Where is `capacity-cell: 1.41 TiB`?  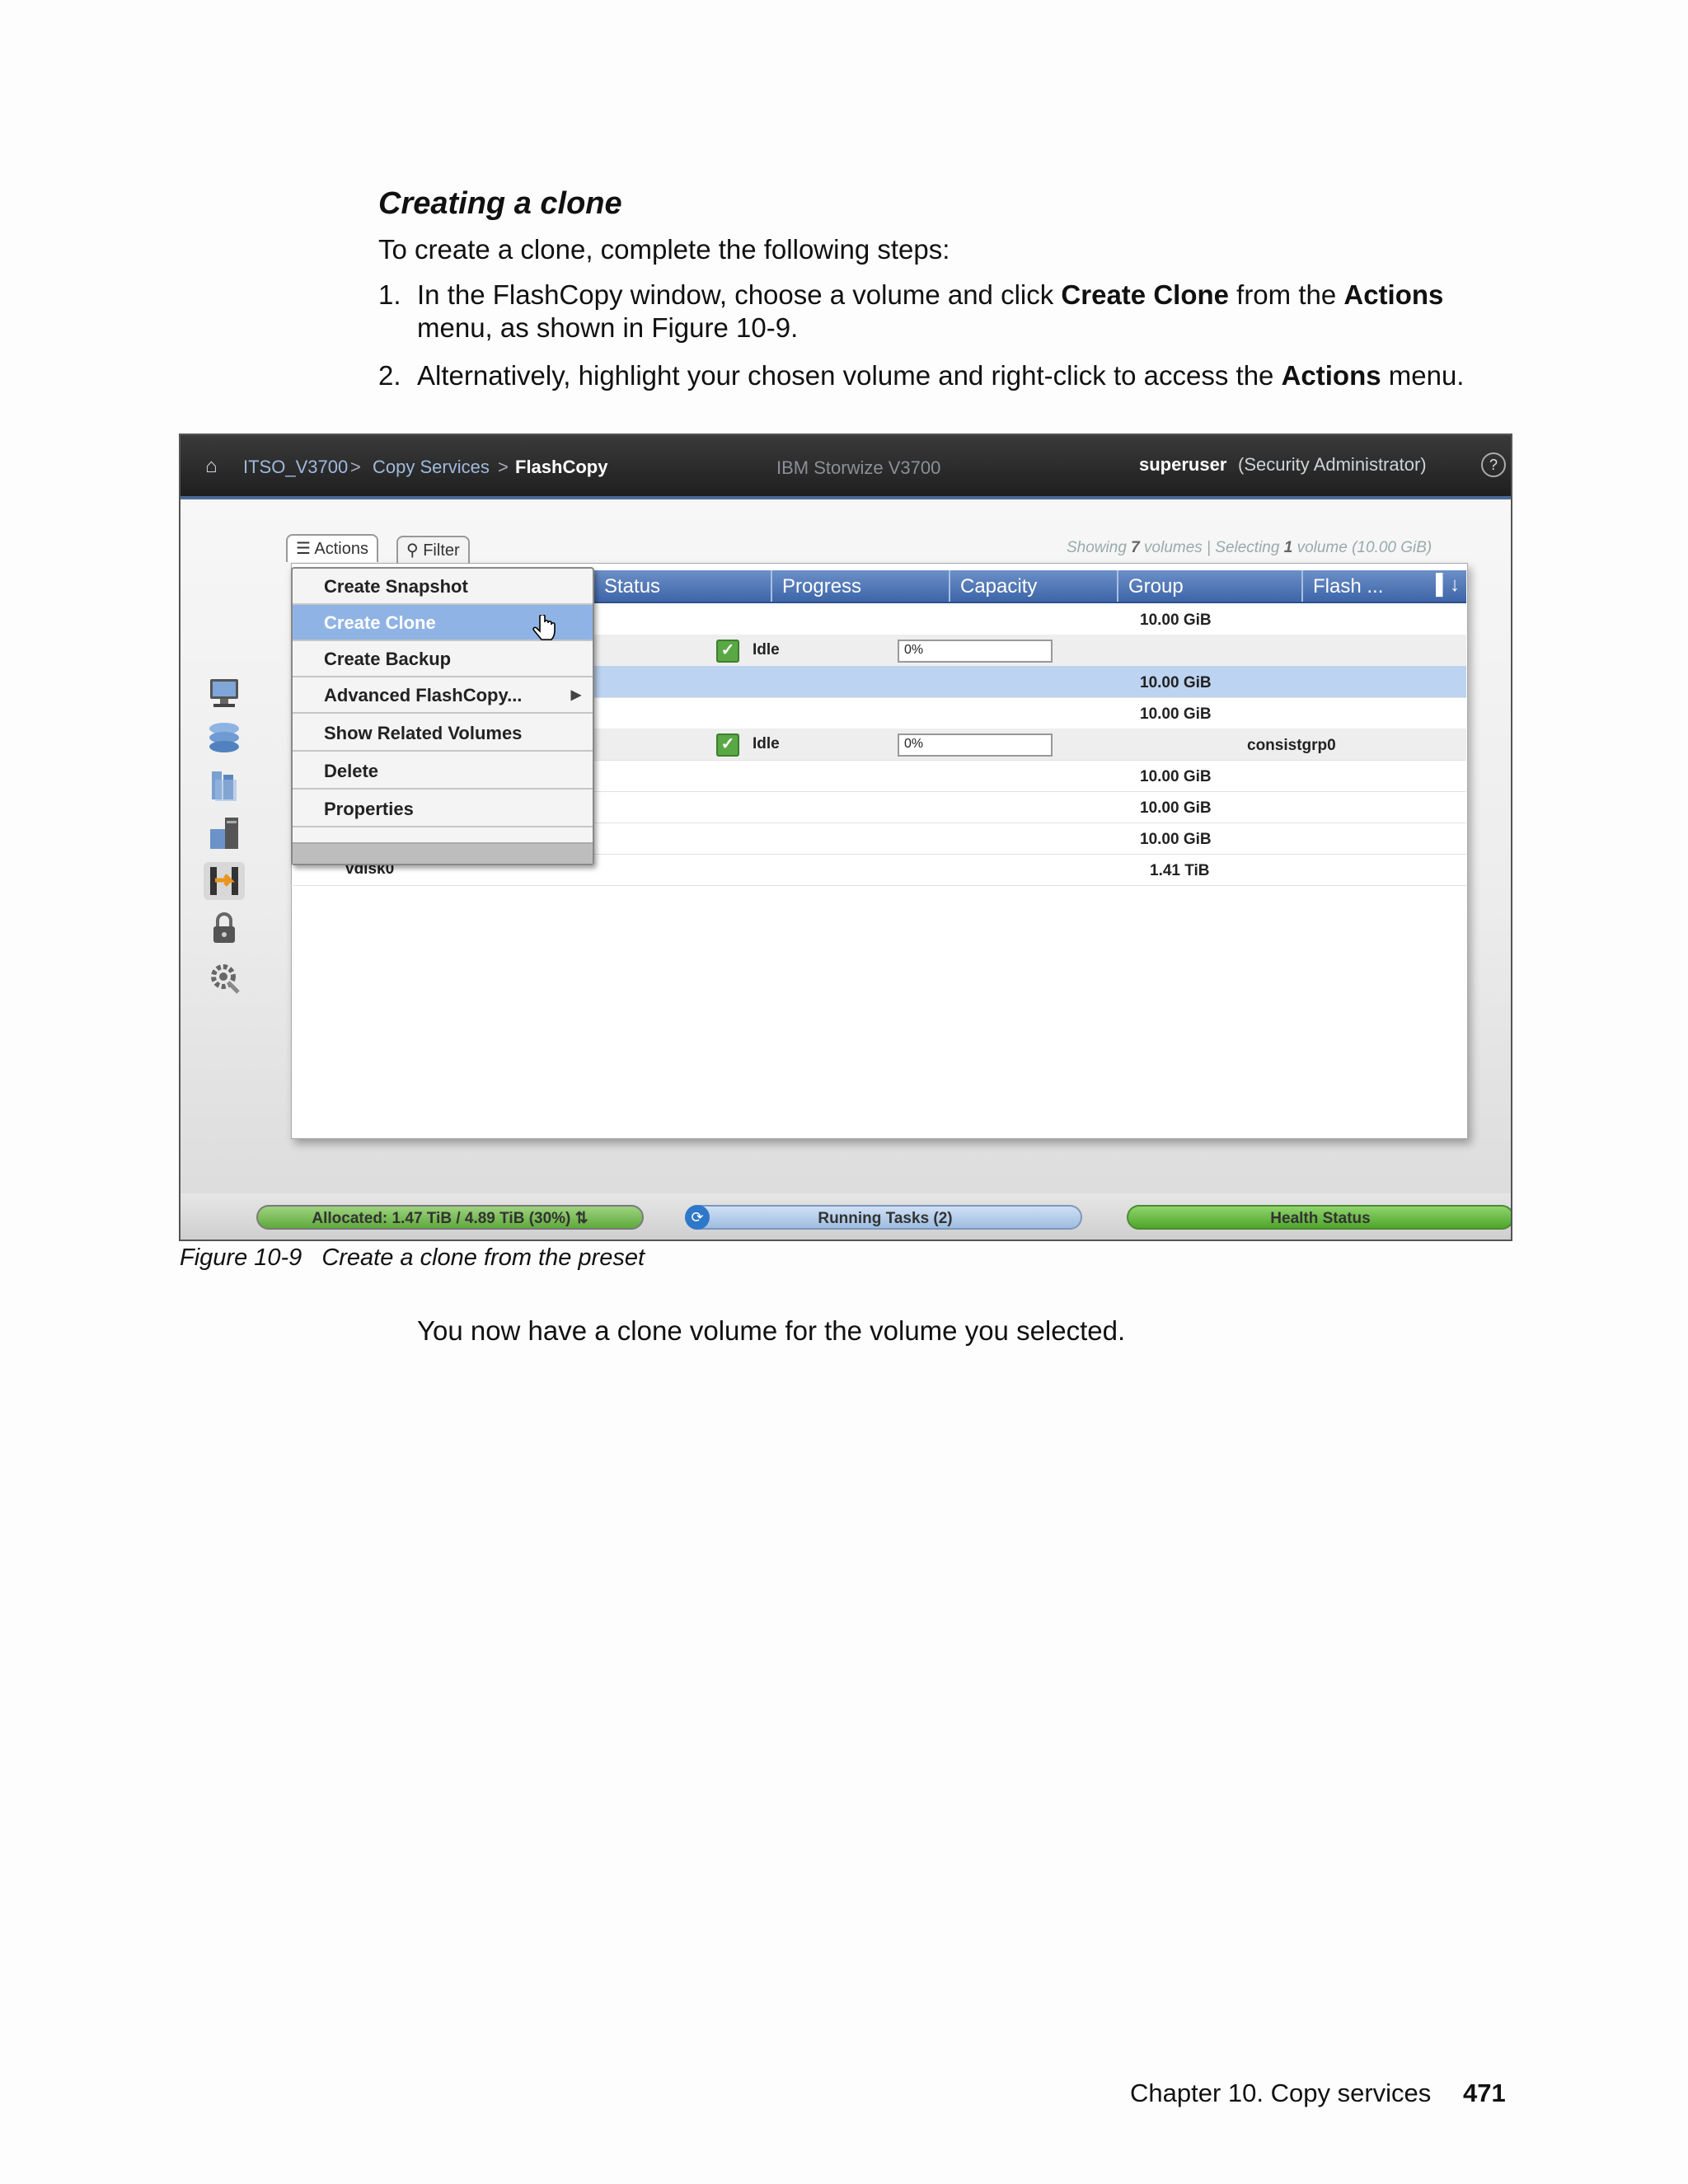 capacity-cell: 1.41 TiB is located at coordinates (1180, 870).